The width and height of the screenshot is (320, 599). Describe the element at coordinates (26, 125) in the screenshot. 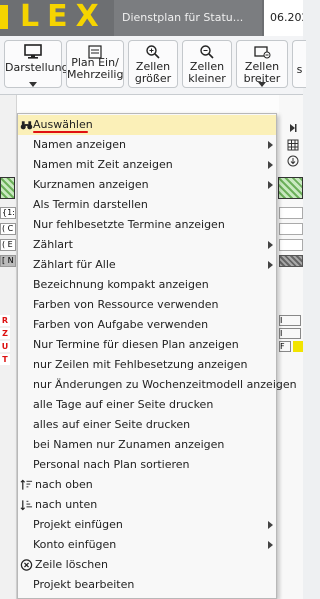

I see `binoculars-icon` at that location.